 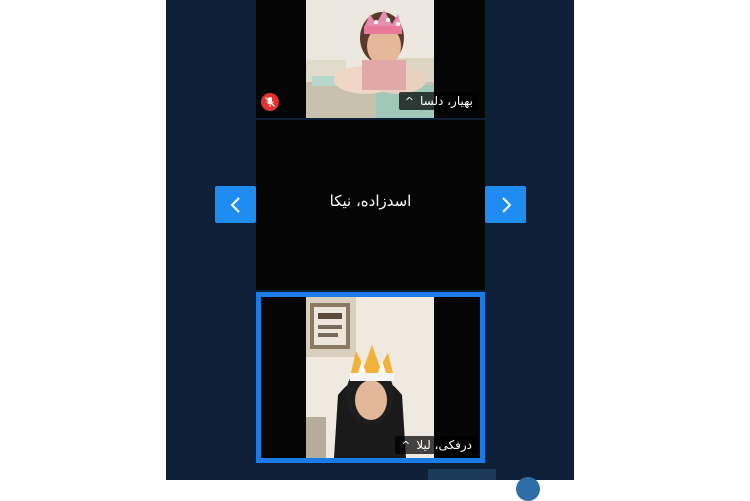 I want to click on participant-name-label: ^ درفکی، لیلا, so click(x=436, y=445).